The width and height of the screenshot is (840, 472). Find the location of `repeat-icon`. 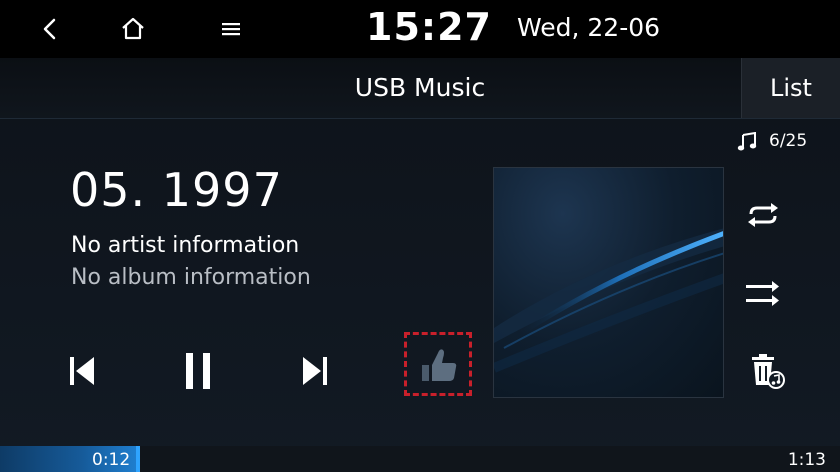

repeat-icon is located at coordinates (763, 215).